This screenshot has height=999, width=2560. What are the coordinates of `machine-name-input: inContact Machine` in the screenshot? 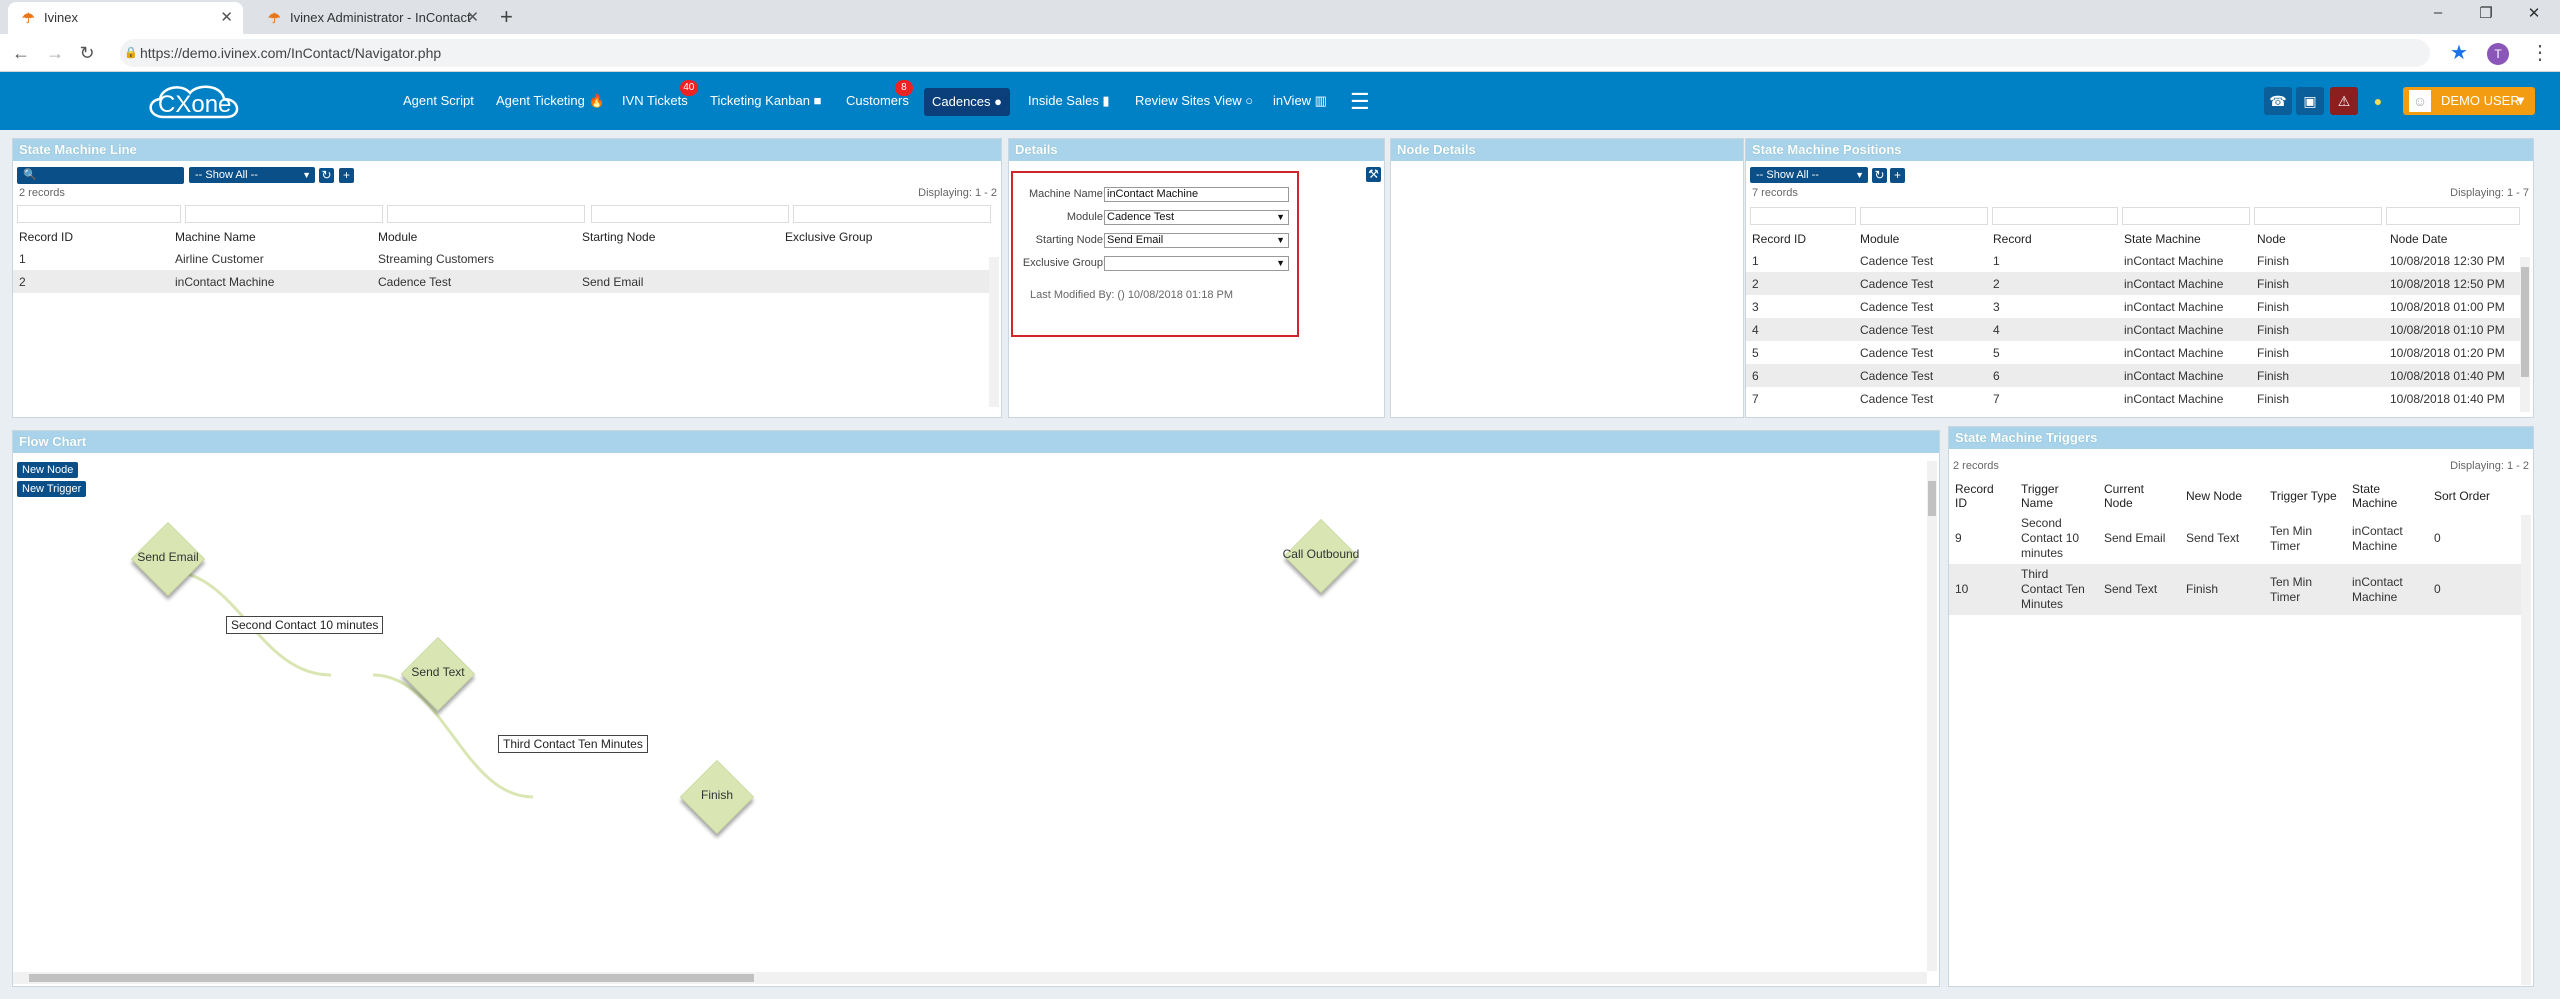 It's located at (1196, 194).